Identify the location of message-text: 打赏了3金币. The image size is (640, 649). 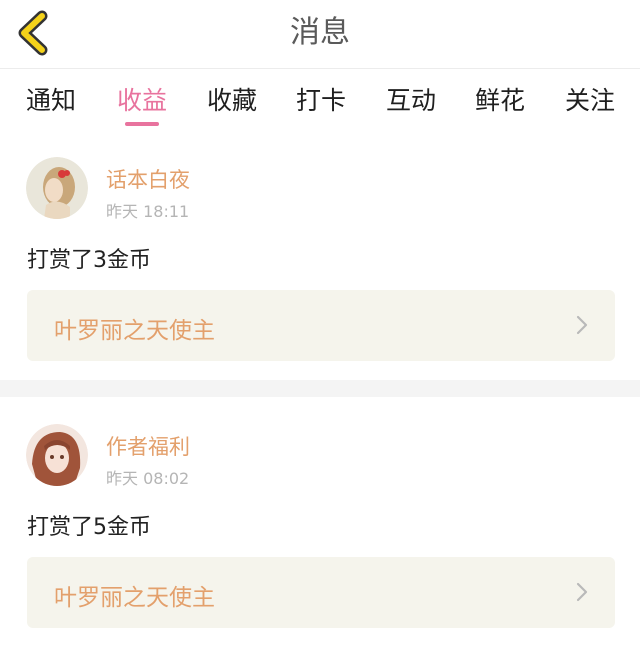
(89, 260).